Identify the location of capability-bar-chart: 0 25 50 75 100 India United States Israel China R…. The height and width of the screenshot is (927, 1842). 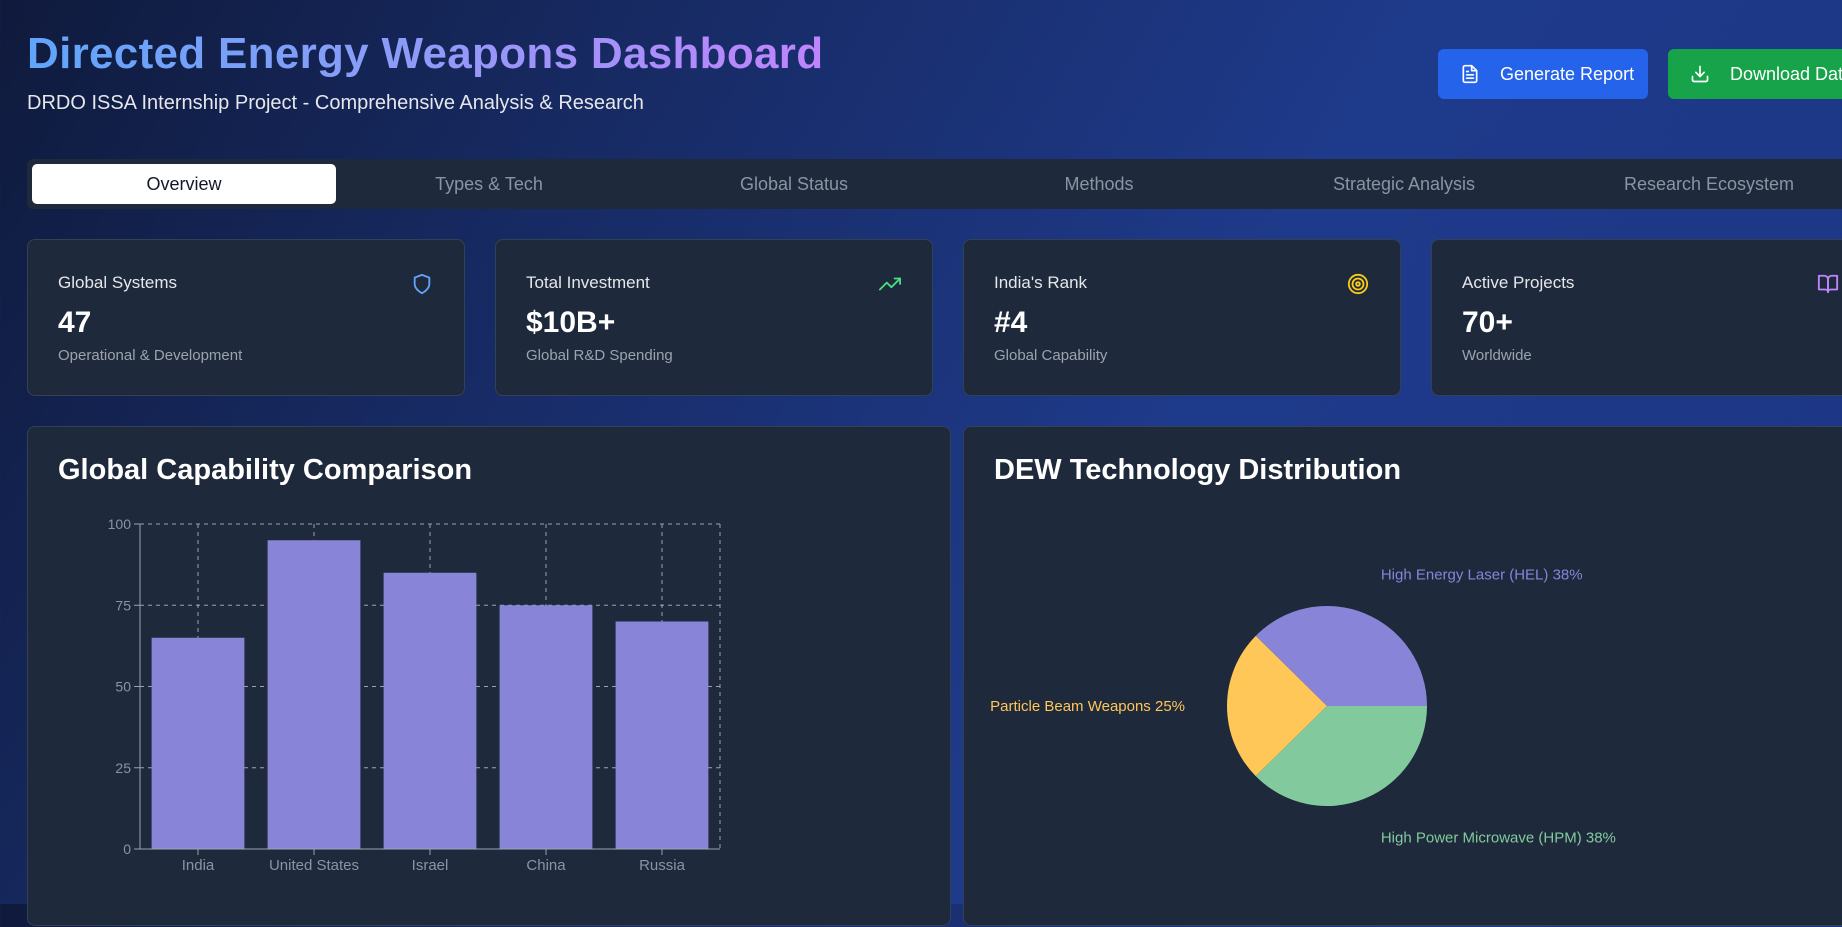
(414, 695).